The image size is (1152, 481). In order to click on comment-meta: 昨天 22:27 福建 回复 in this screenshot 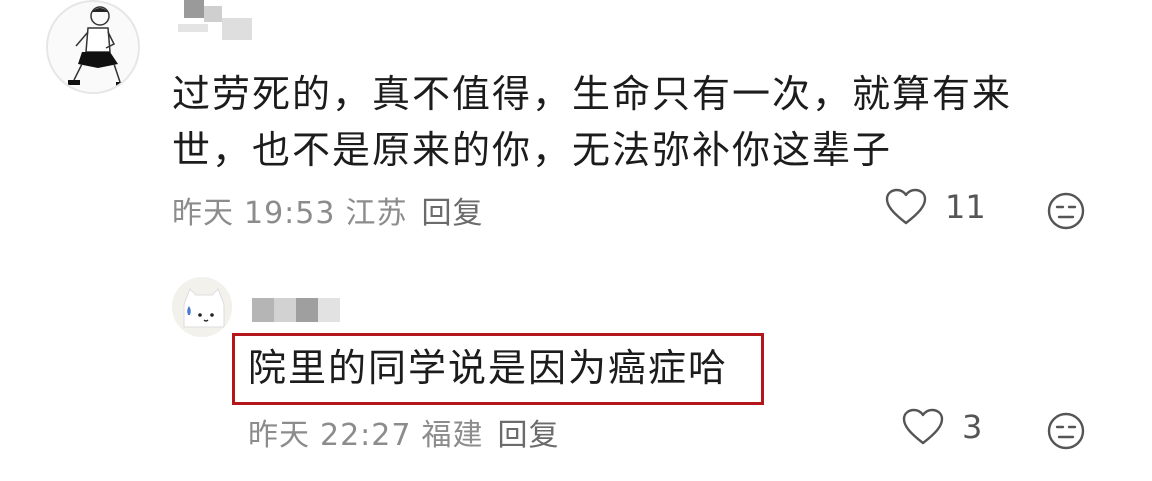, I will do `click(408, 432)`.